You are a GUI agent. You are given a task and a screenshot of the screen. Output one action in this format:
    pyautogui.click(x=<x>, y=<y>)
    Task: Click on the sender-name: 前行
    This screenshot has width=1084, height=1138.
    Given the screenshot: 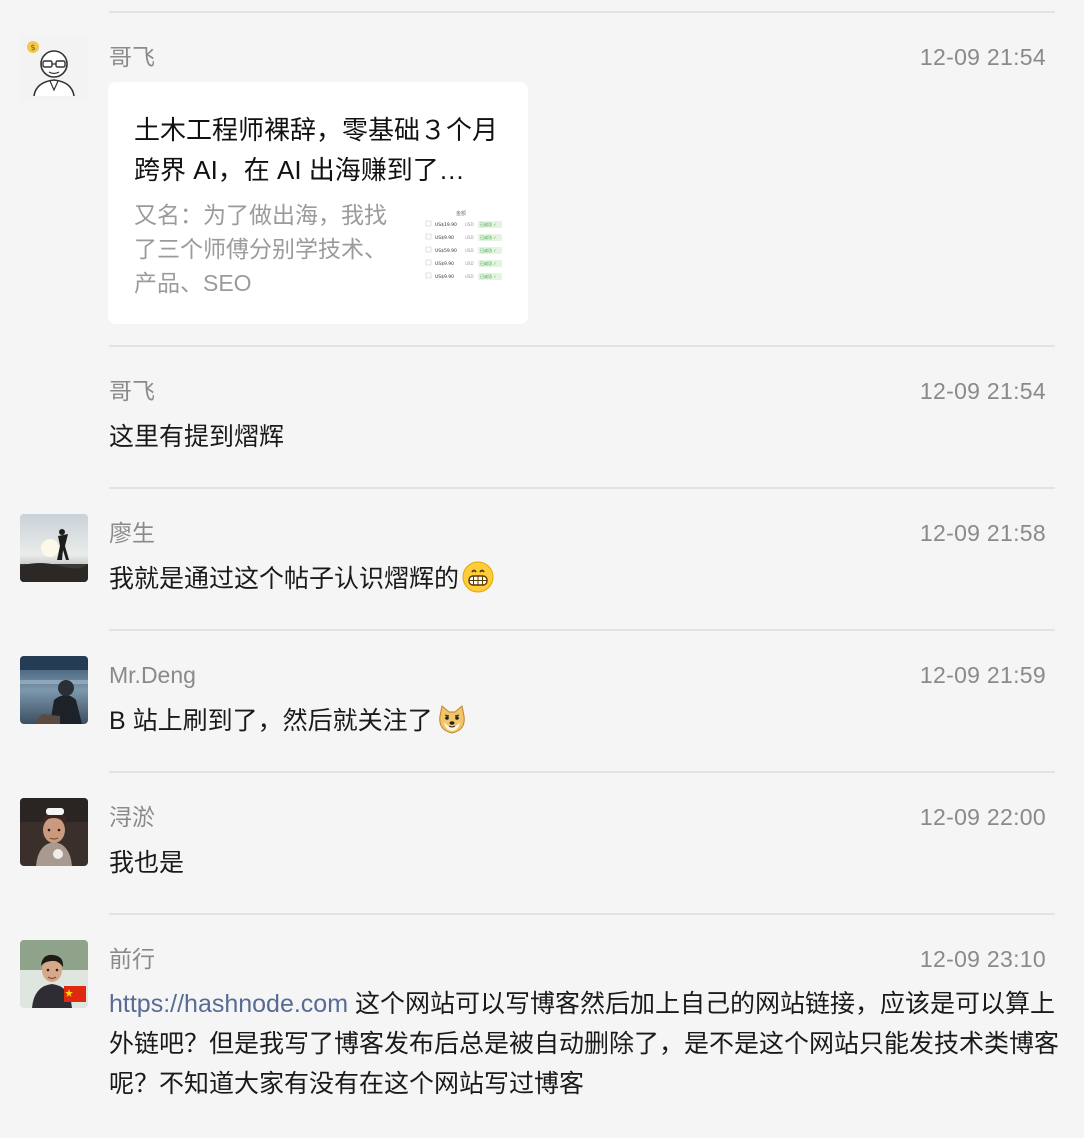 What is the action you would take?
    pyautogui.click(x=132, y=959)
    